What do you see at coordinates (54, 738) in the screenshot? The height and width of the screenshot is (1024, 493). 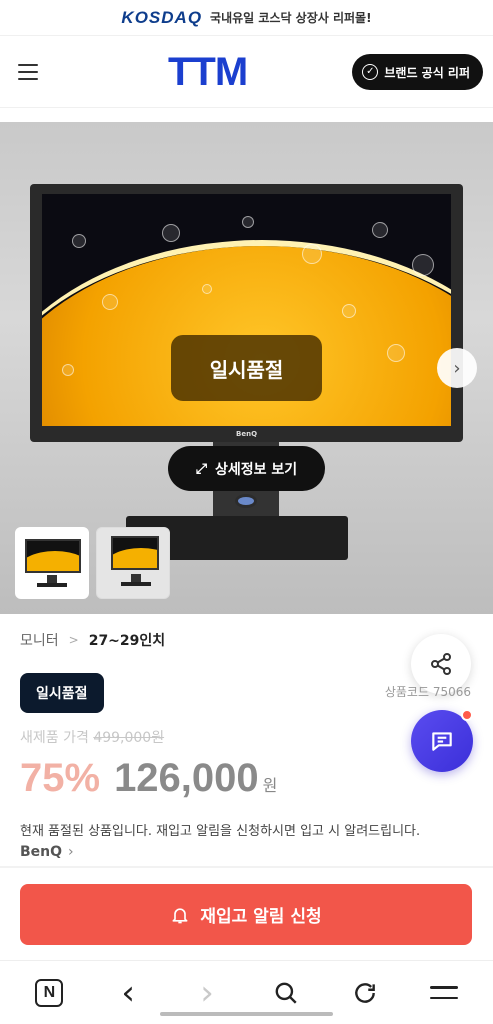 I see `original-price-label: 새제품 가격` at bounding box center [54, 738].